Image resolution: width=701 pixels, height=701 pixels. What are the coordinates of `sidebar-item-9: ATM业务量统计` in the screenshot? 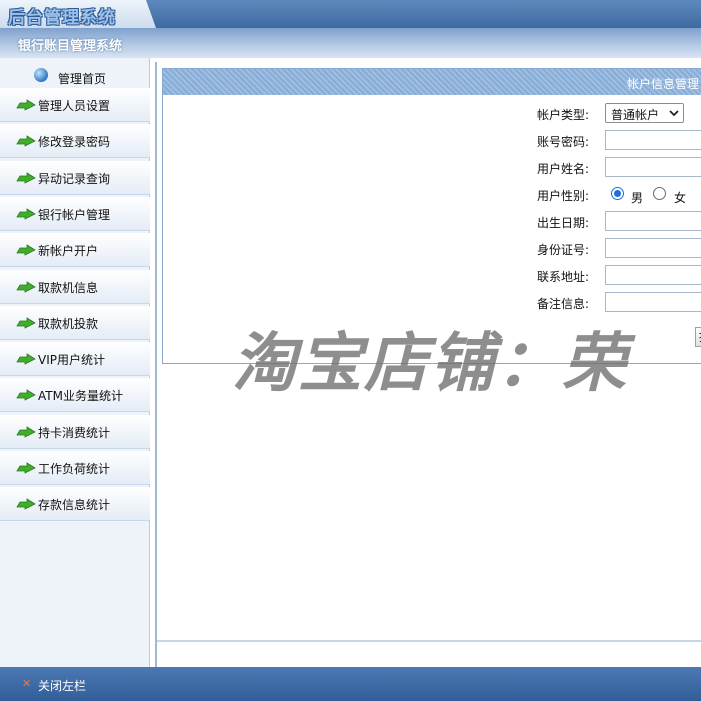 It's located at (75, 395).